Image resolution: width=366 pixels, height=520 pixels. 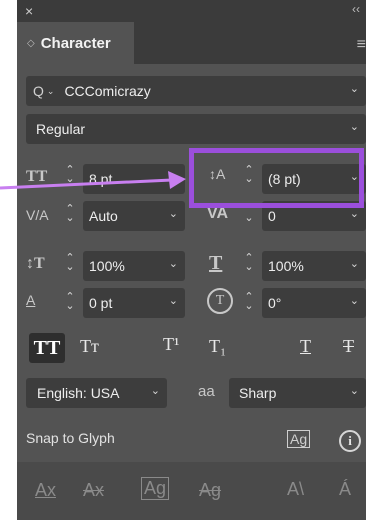 What do you see at coordinates (38, 91) in the screenshot?
I see `search-icon: Q` at bounding box center [38, 91].